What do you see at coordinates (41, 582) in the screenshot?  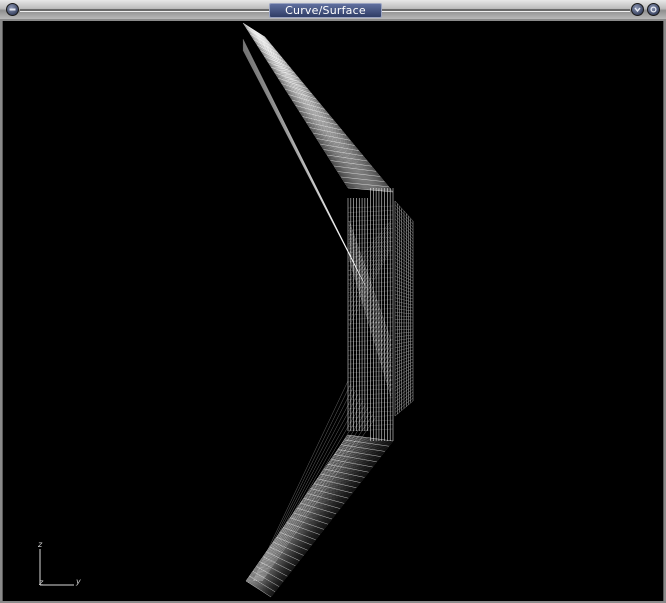 I see `axis-origin-label: z` at bounding box center [41, 582].